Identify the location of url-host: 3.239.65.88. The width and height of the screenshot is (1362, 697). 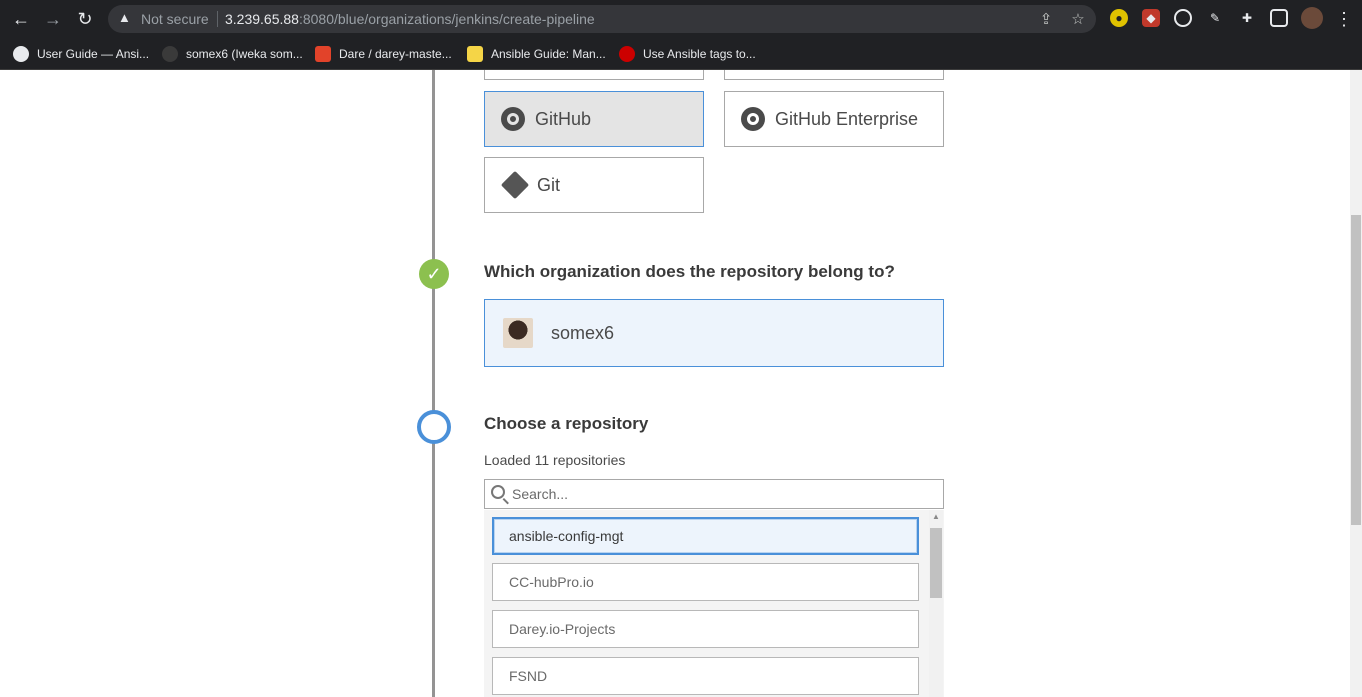
(262, 19).